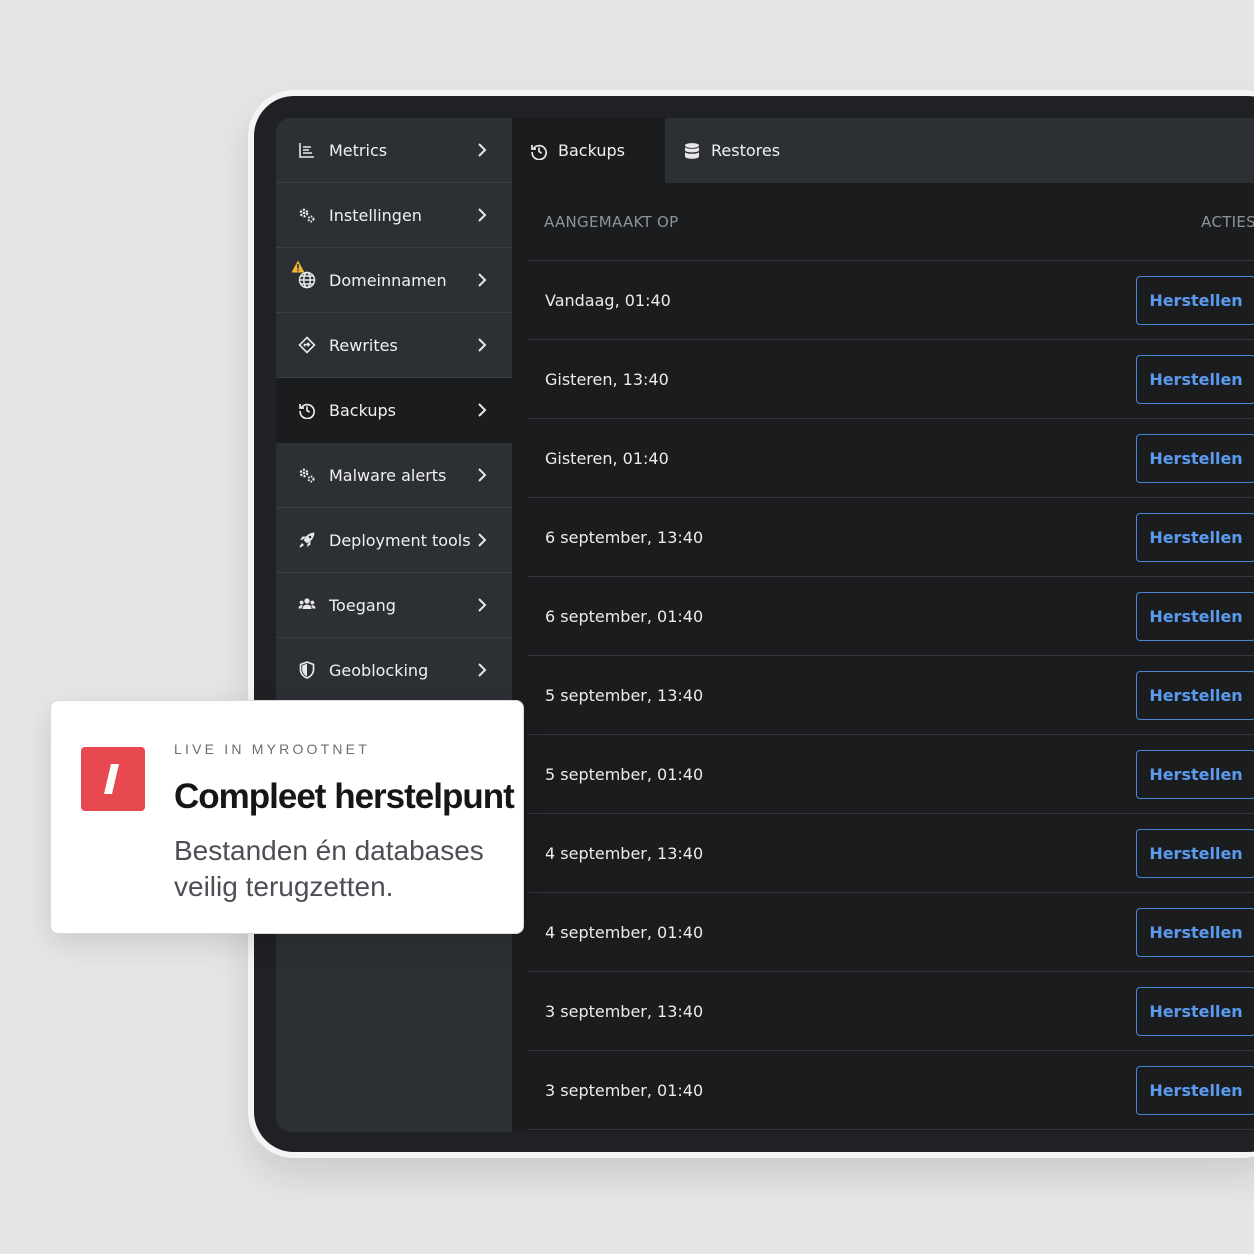 This screenshot has height=1254, width=1254. What do you see at coordinates (307, 605) in the screenshot?
I see `users-icon` at bounding box center [307, 605].